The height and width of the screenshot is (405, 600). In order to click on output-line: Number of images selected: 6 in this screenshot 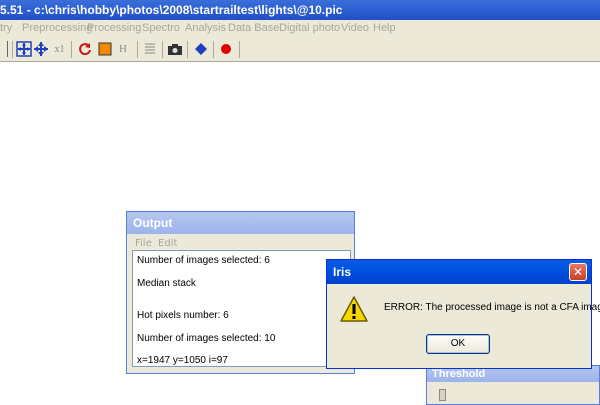, I will do `click(203, 260)`.